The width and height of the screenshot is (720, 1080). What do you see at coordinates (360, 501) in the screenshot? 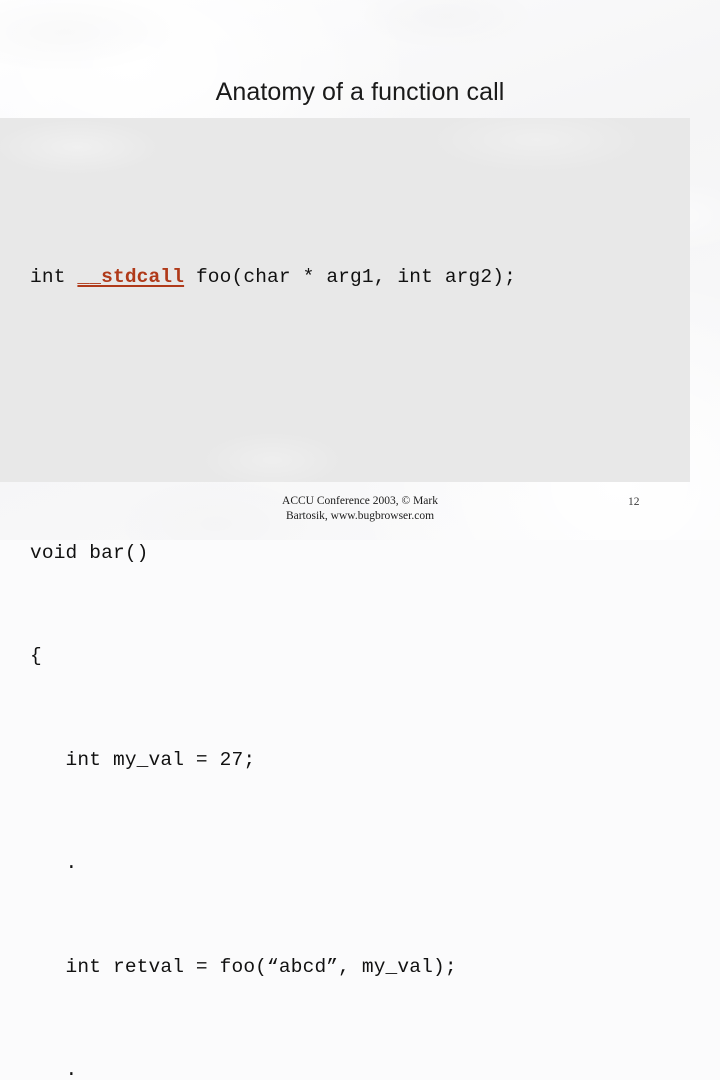
I see `footer-credit-line-1: ACCU Conference 2003, © Mark` at bounding box center [360, 501].